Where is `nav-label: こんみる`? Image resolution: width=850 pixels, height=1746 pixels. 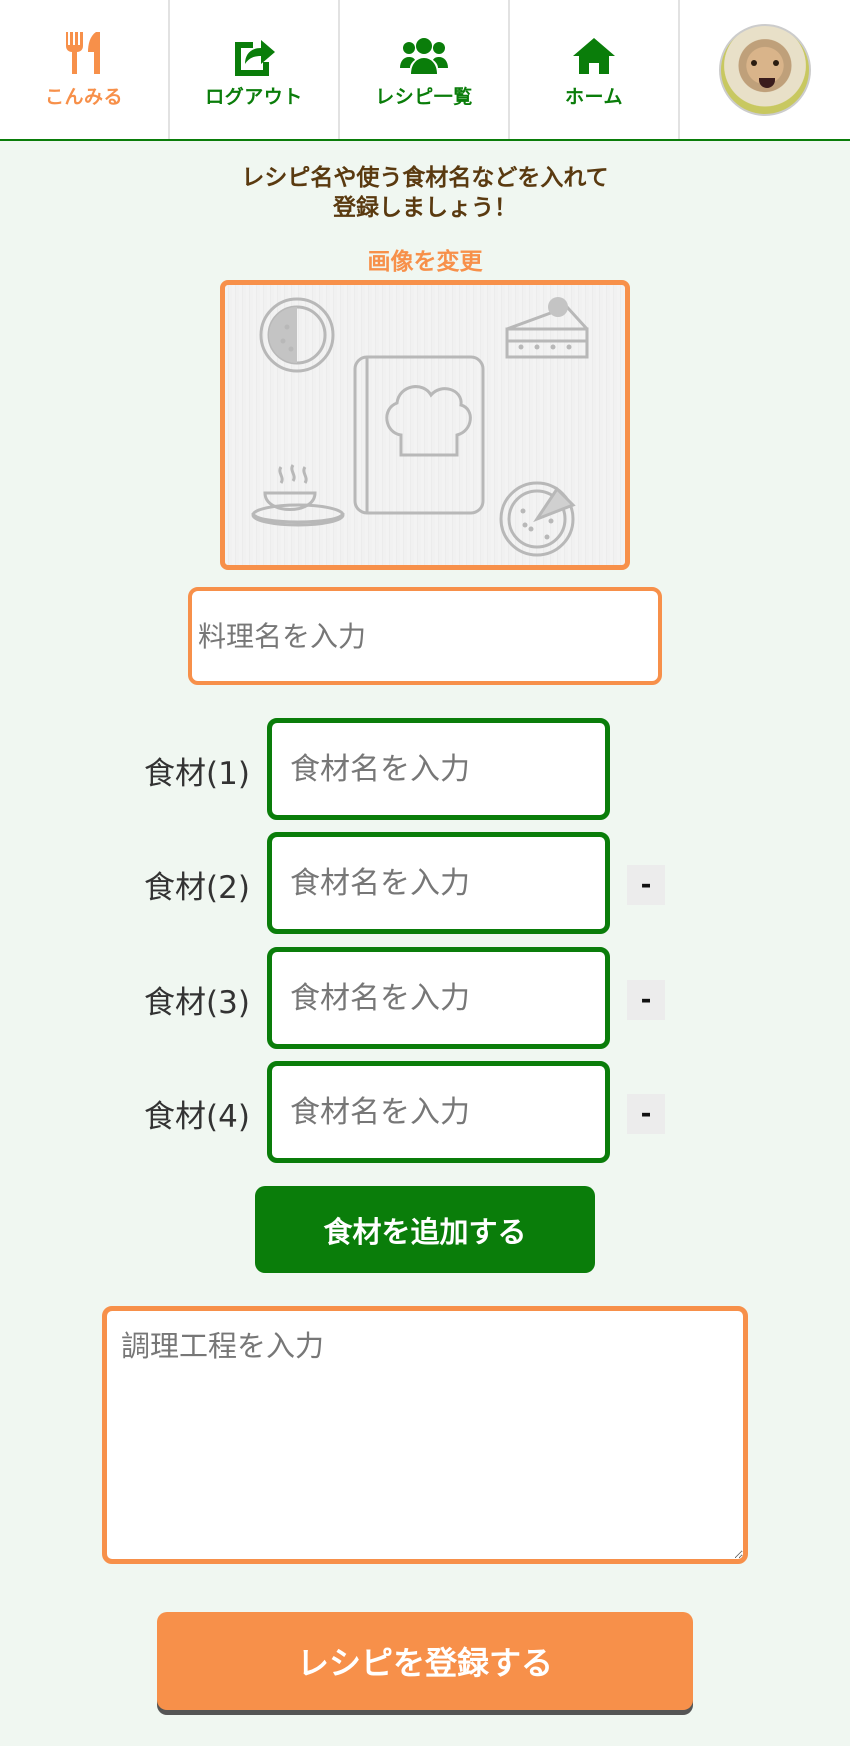 nav-label: こんみる is located at coordinates (83, 97).